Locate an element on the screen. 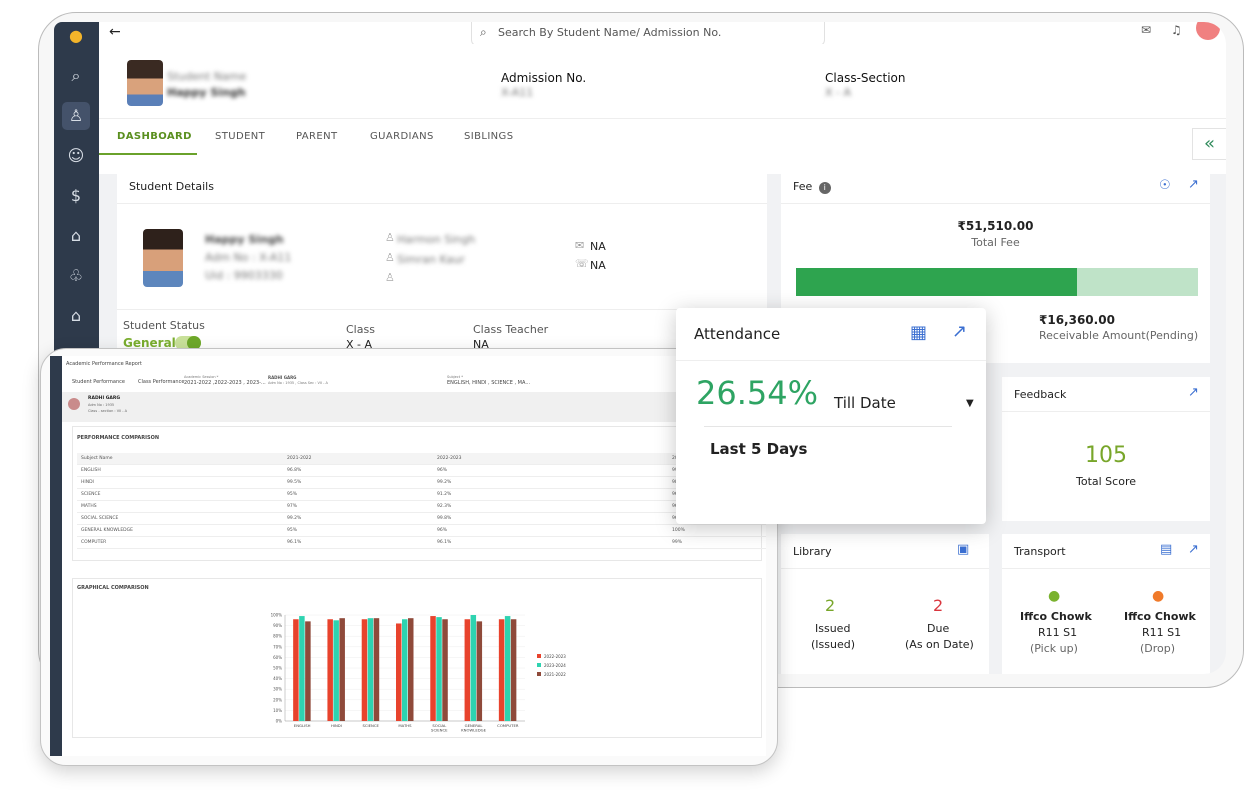  profile-name: RADHI GARG is located at coordinates (104, 398).